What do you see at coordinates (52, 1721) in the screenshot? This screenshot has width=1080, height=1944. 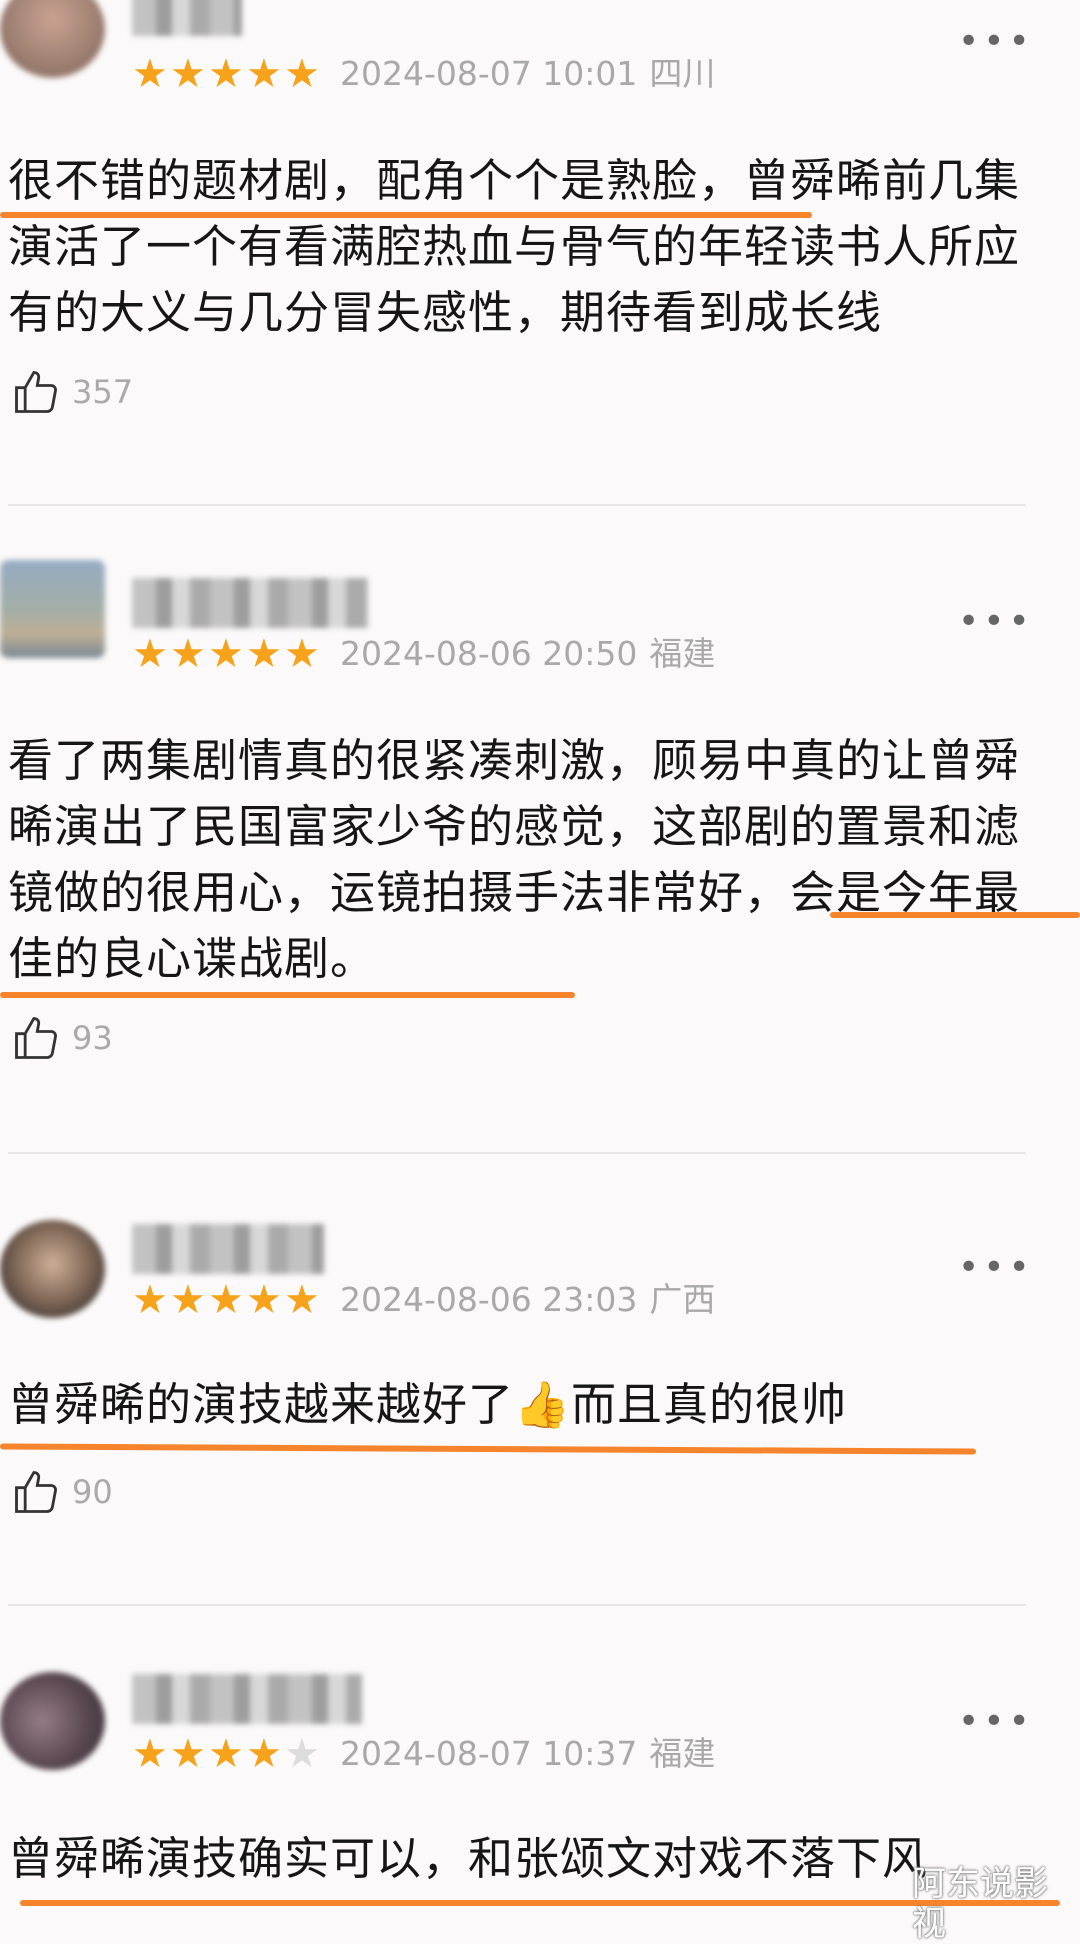 I see `avatar` at bounding box center [52, 1721].